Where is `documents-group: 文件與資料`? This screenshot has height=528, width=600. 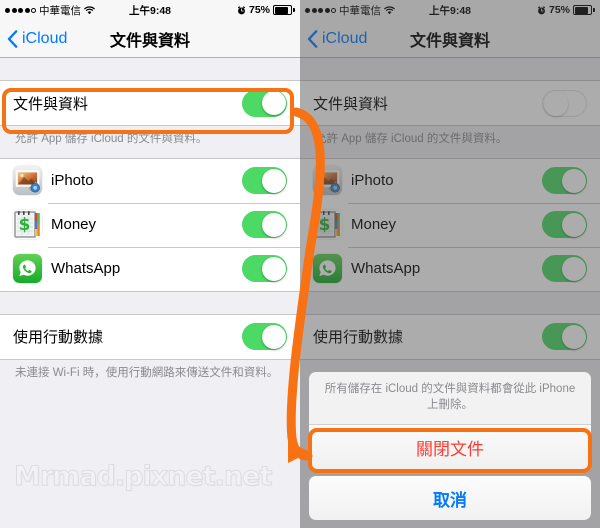 documents-group: 文件與資料 is located at coordinates (150, 103).